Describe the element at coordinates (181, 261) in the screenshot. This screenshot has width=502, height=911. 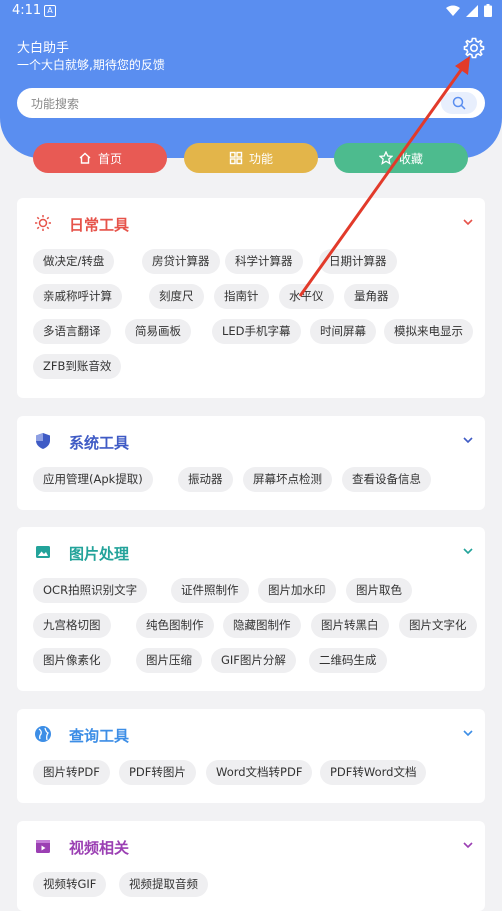
I see `tool-mortgage-calculator: 房贷计算器` at that location.